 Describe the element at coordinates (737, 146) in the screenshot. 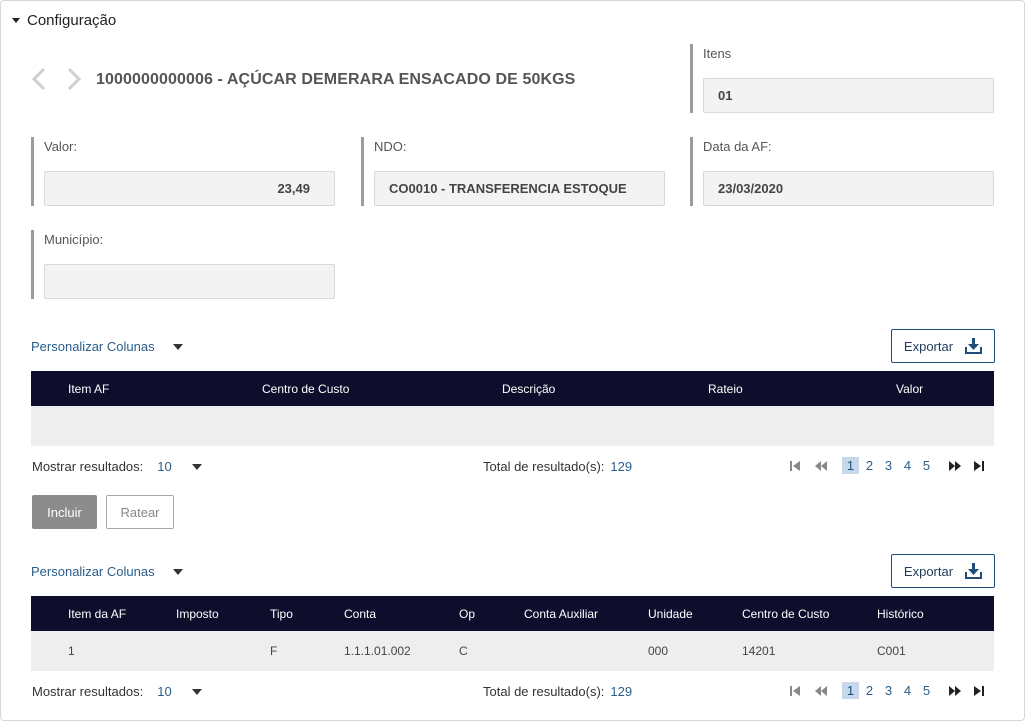

I see `field-label: Data da AF:` at that location.